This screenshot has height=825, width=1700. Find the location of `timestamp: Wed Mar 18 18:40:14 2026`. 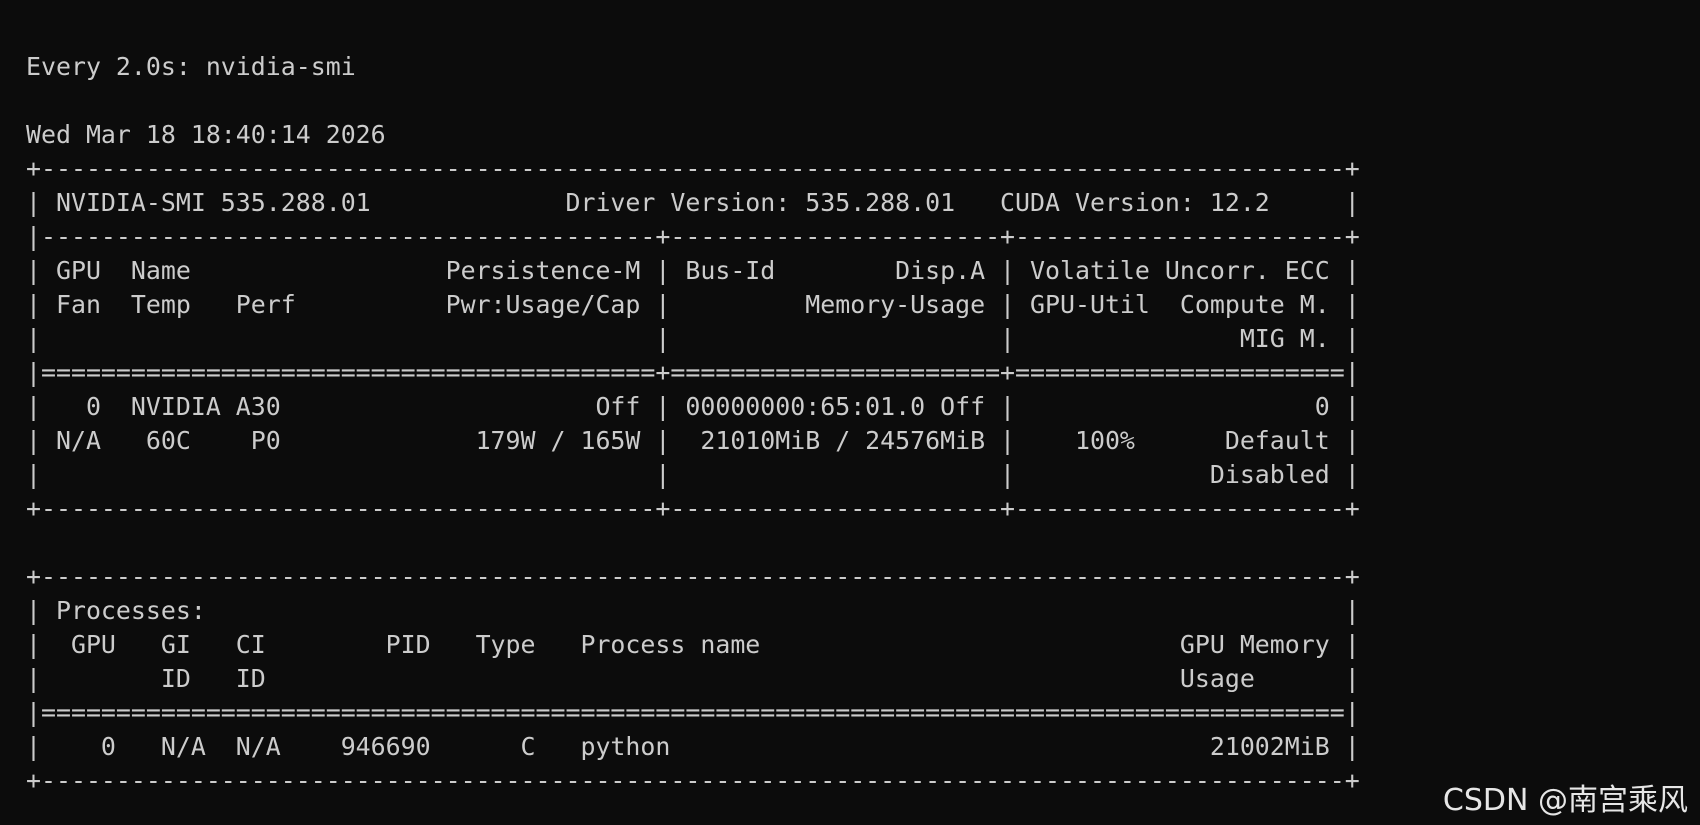

timestamp: Wed Mar 18 18:40:14 2026 is located at coordinates (206, 134).